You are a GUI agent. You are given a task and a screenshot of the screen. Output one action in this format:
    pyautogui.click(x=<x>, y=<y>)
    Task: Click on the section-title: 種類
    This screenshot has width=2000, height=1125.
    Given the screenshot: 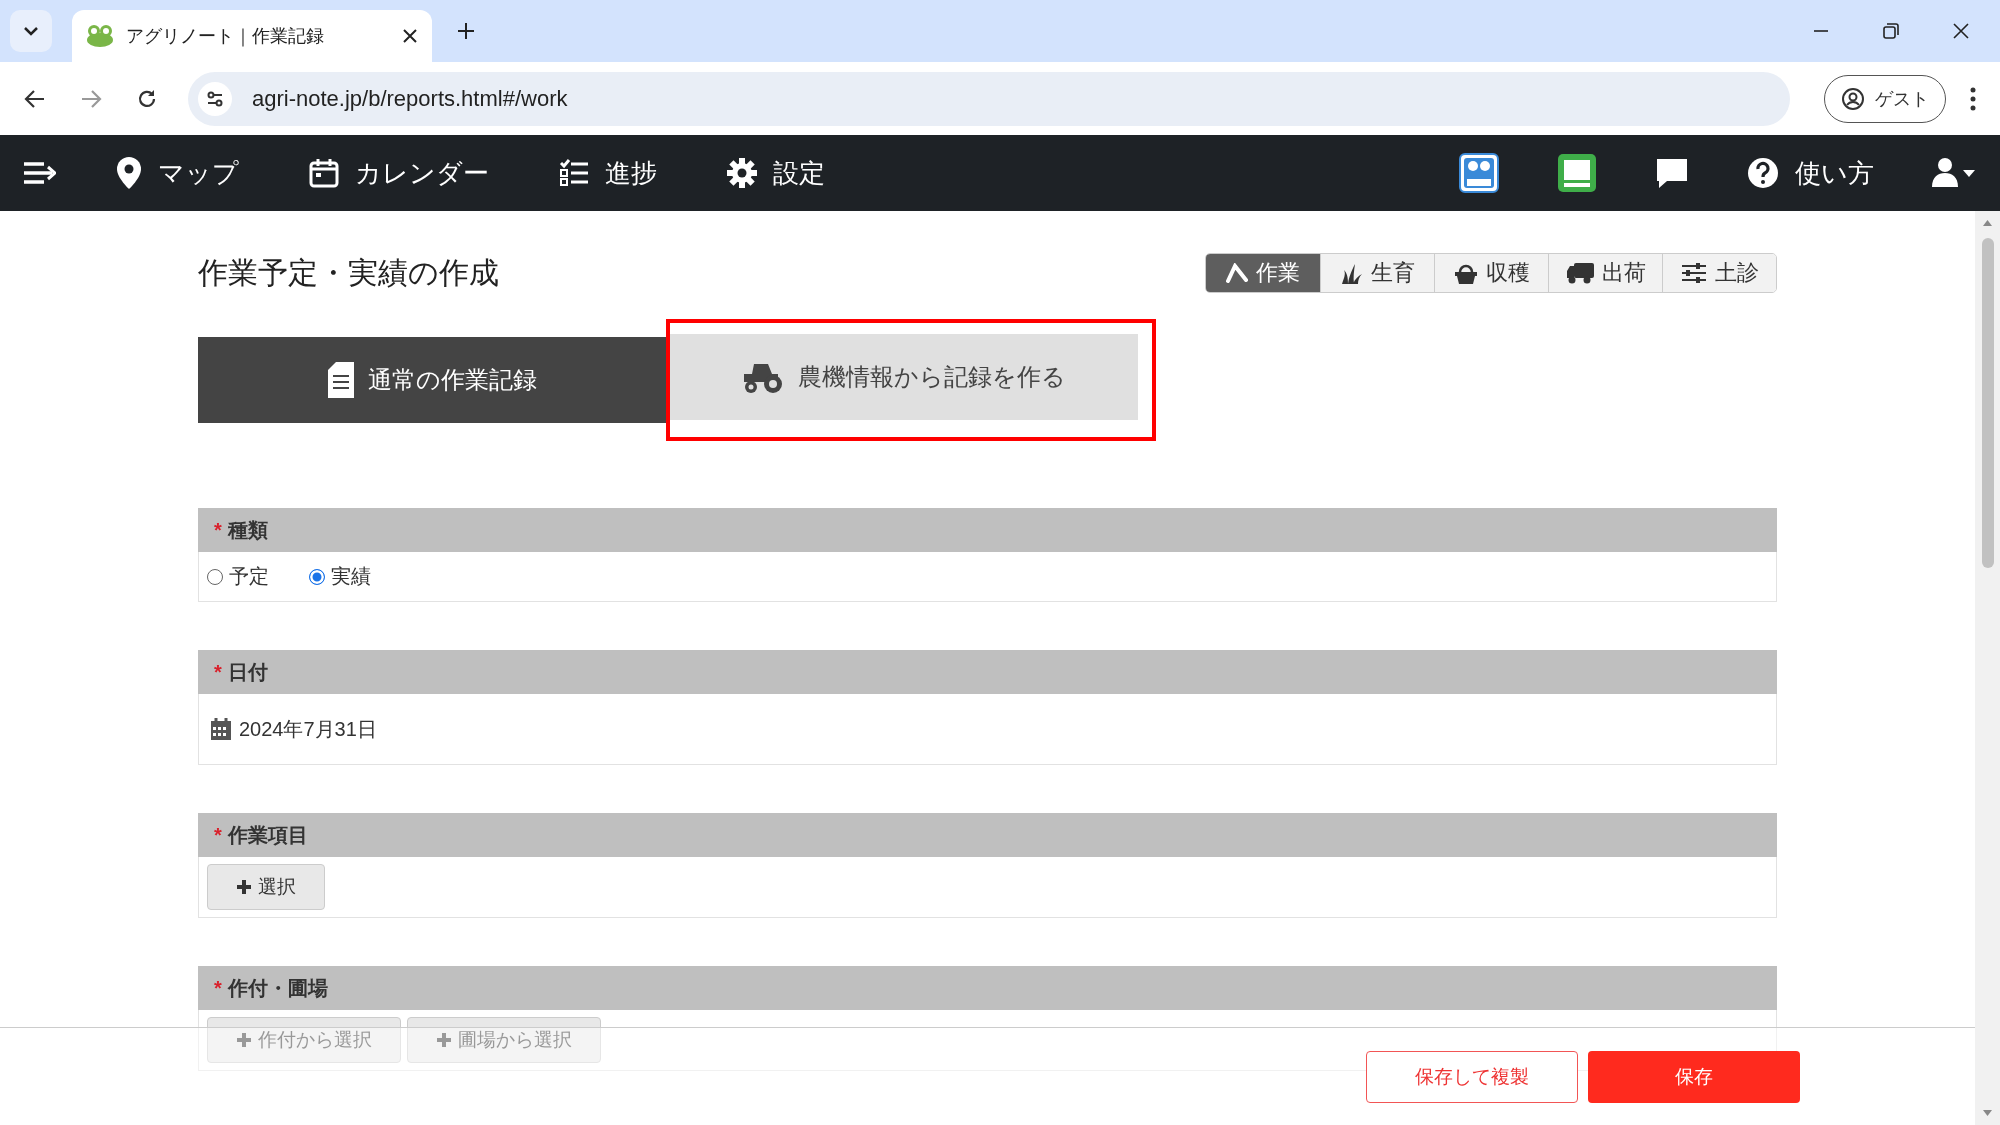 What is the action you would take?
    pyautogui.click(x=247, y=530)
    